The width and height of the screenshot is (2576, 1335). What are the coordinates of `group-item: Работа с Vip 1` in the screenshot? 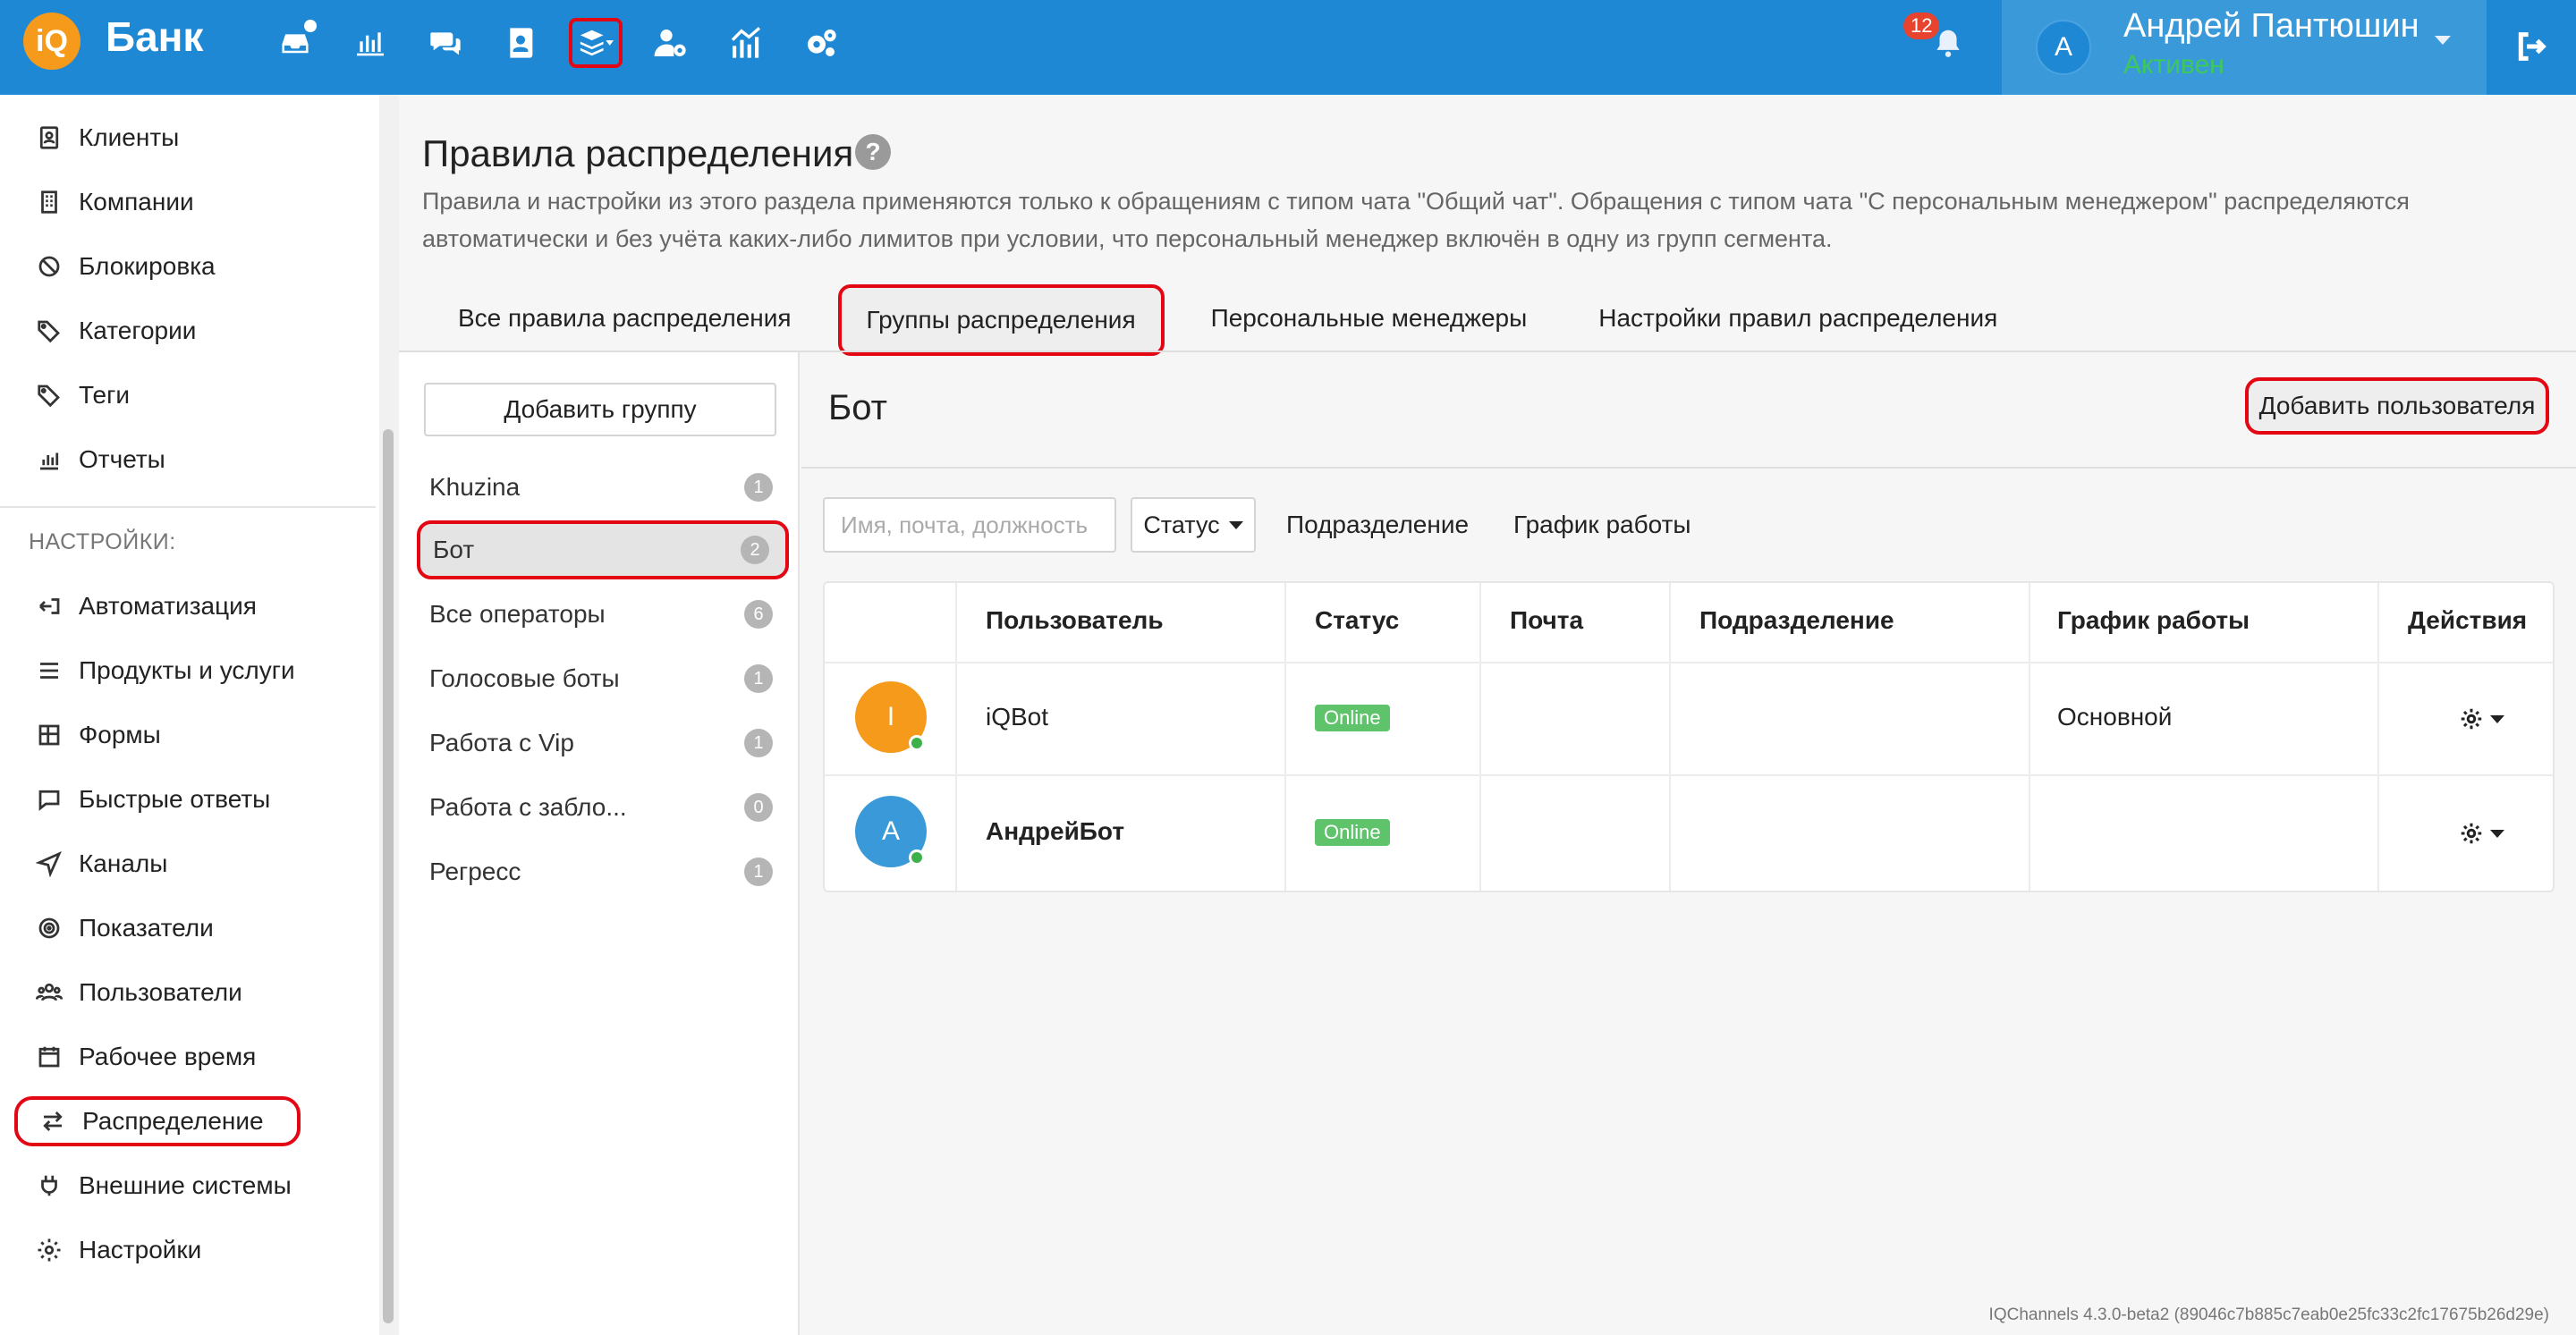 It's located at (603, 743).